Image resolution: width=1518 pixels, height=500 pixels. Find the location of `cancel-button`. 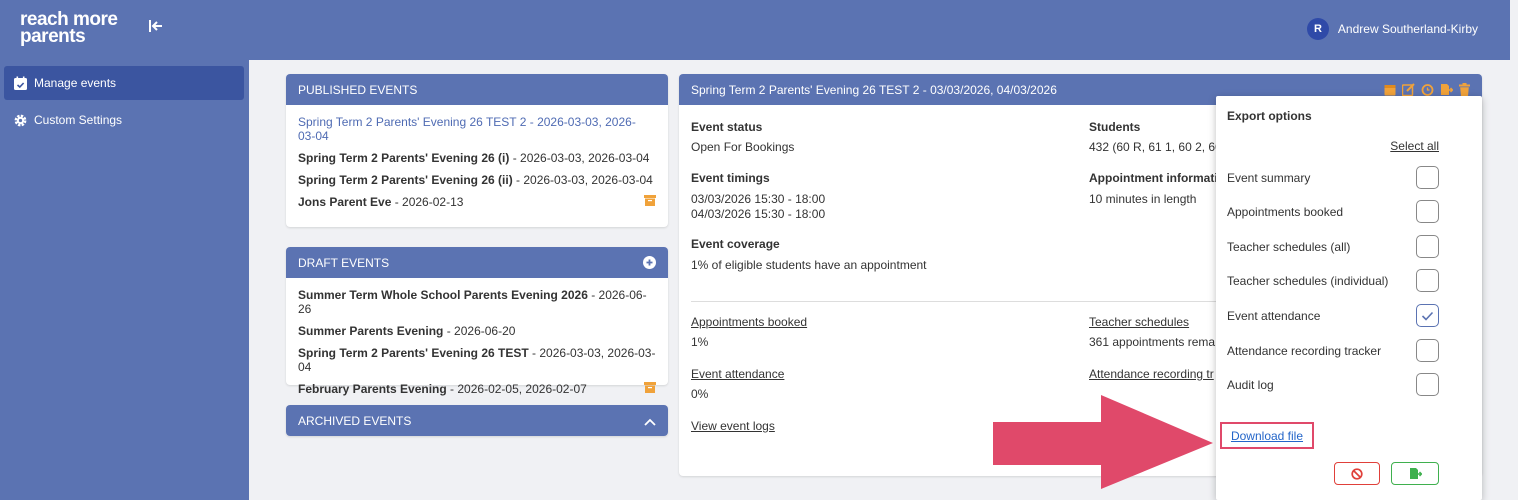

cancel-button is located at coordinates (1357, 473).